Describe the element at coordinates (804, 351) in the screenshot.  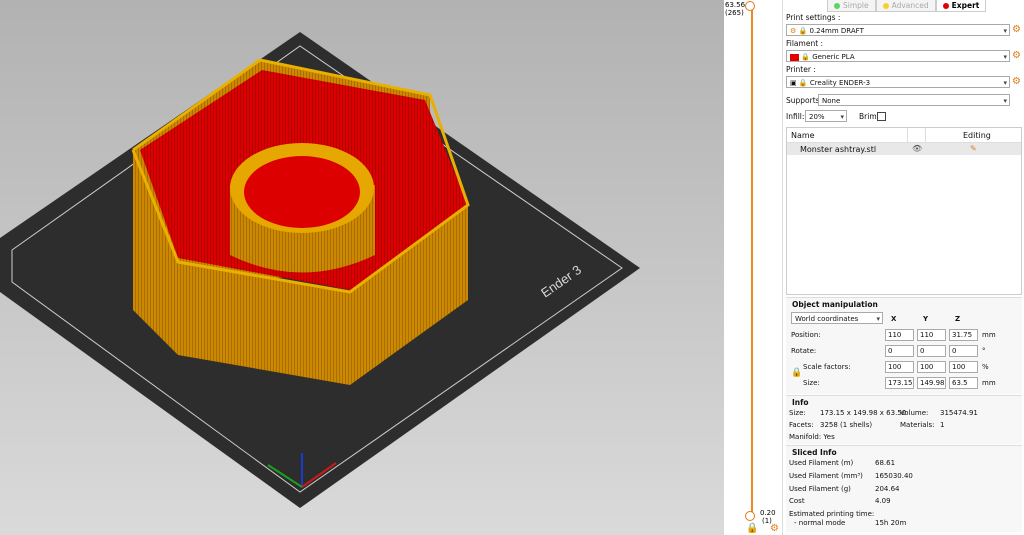
I see `rotate-label: Rotate:` at that location.